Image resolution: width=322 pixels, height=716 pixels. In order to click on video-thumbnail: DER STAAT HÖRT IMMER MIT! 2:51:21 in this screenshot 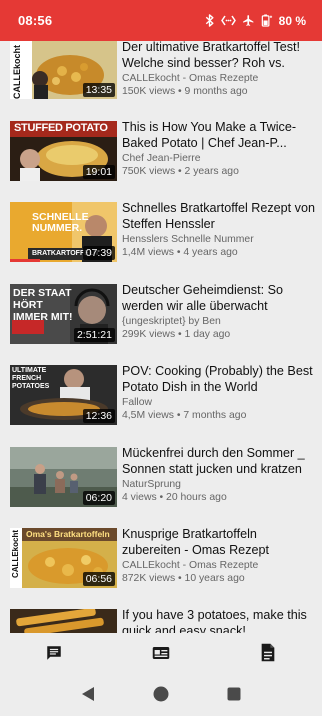, I will do `click(63, 314)`.